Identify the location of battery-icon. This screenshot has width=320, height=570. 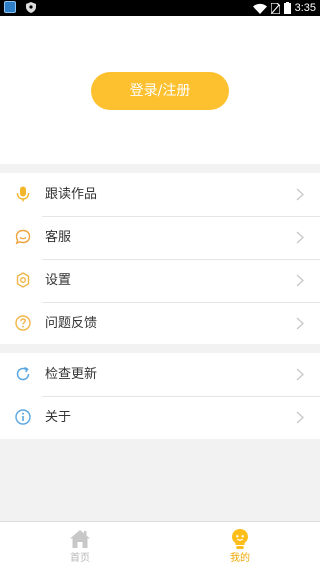
(287, 8).